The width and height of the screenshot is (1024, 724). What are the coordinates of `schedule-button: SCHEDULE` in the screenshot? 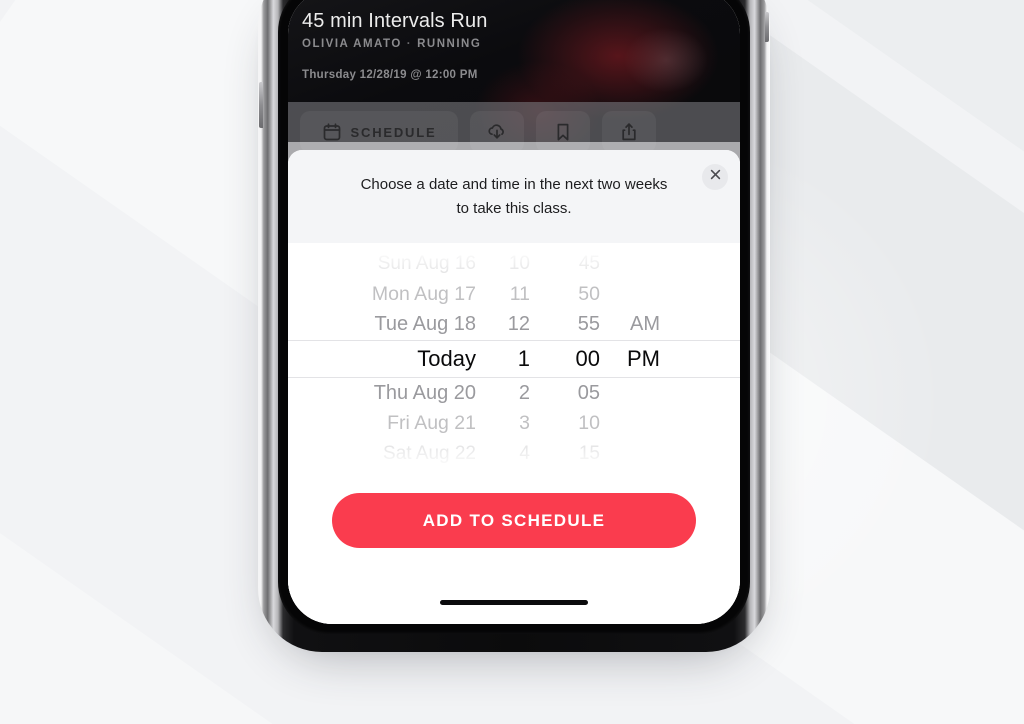 It's located at (379, 132).